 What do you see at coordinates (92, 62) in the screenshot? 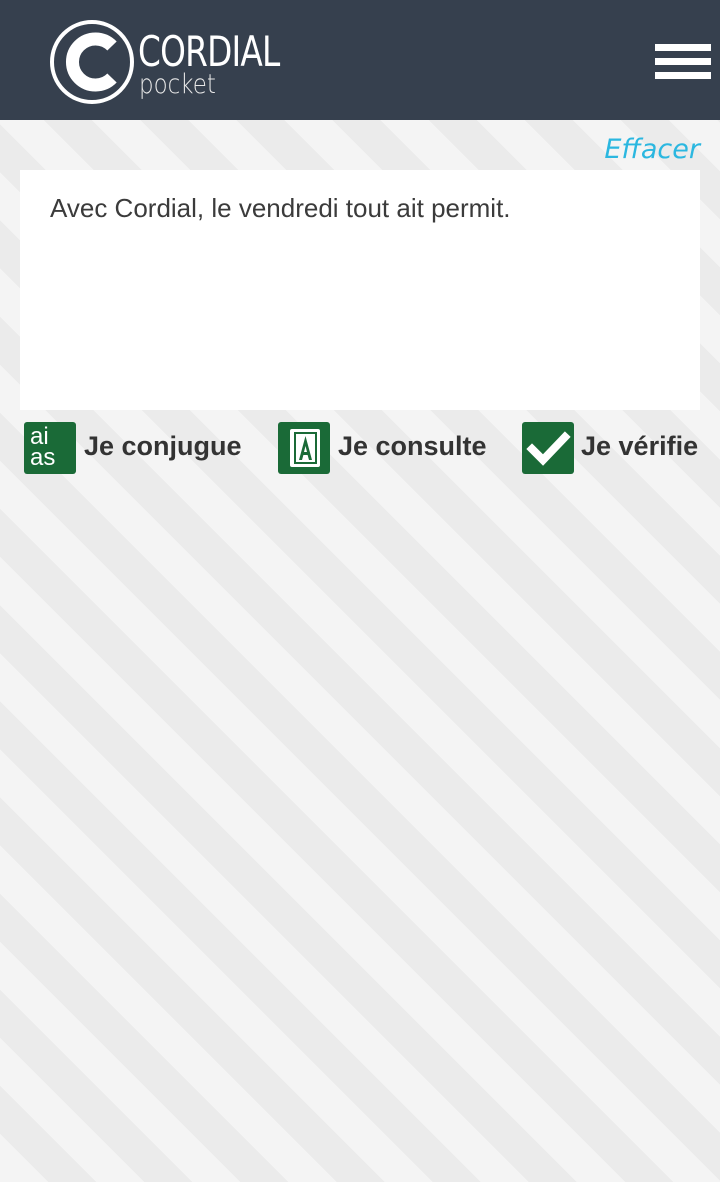
I see `cordial-c-logo-icon` at bounding box center [92, 62].